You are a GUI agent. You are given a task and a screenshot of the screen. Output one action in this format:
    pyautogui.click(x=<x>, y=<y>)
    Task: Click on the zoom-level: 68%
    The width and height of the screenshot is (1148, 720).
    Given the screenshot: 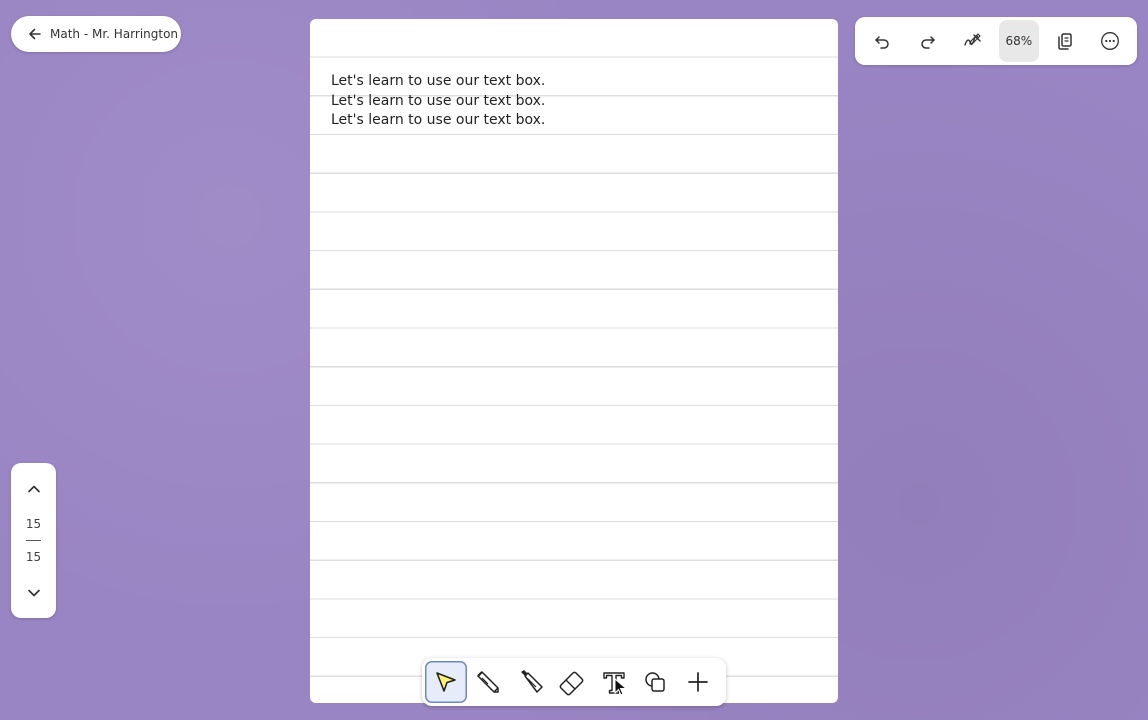 What is the action you would take?
    pyautogui.click(x=1019, y=41)
    